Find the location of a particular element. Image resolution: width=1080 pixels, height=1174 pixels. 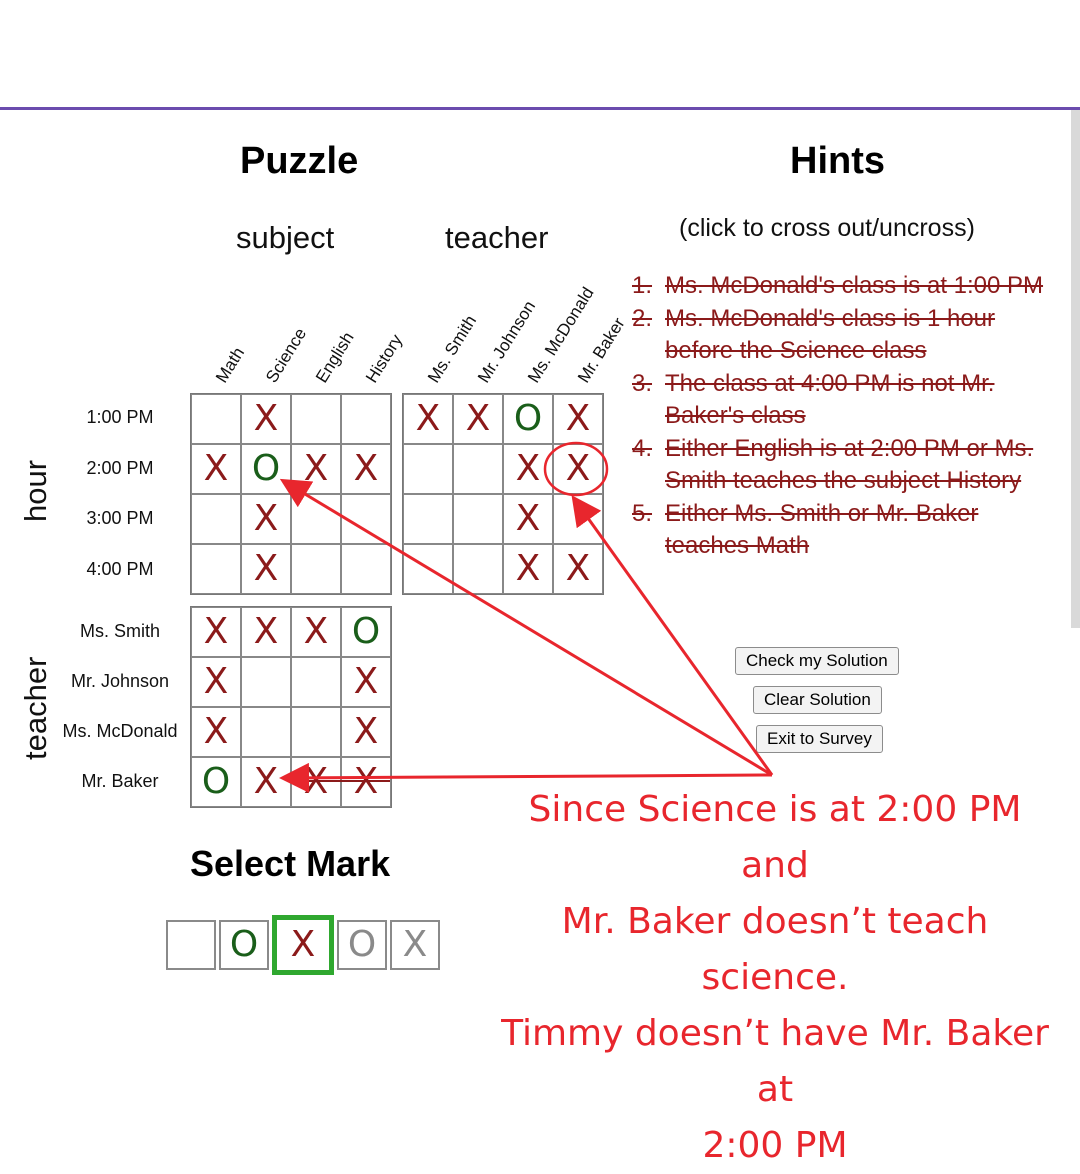

highlight-circle is located at coordinates (576, 469).